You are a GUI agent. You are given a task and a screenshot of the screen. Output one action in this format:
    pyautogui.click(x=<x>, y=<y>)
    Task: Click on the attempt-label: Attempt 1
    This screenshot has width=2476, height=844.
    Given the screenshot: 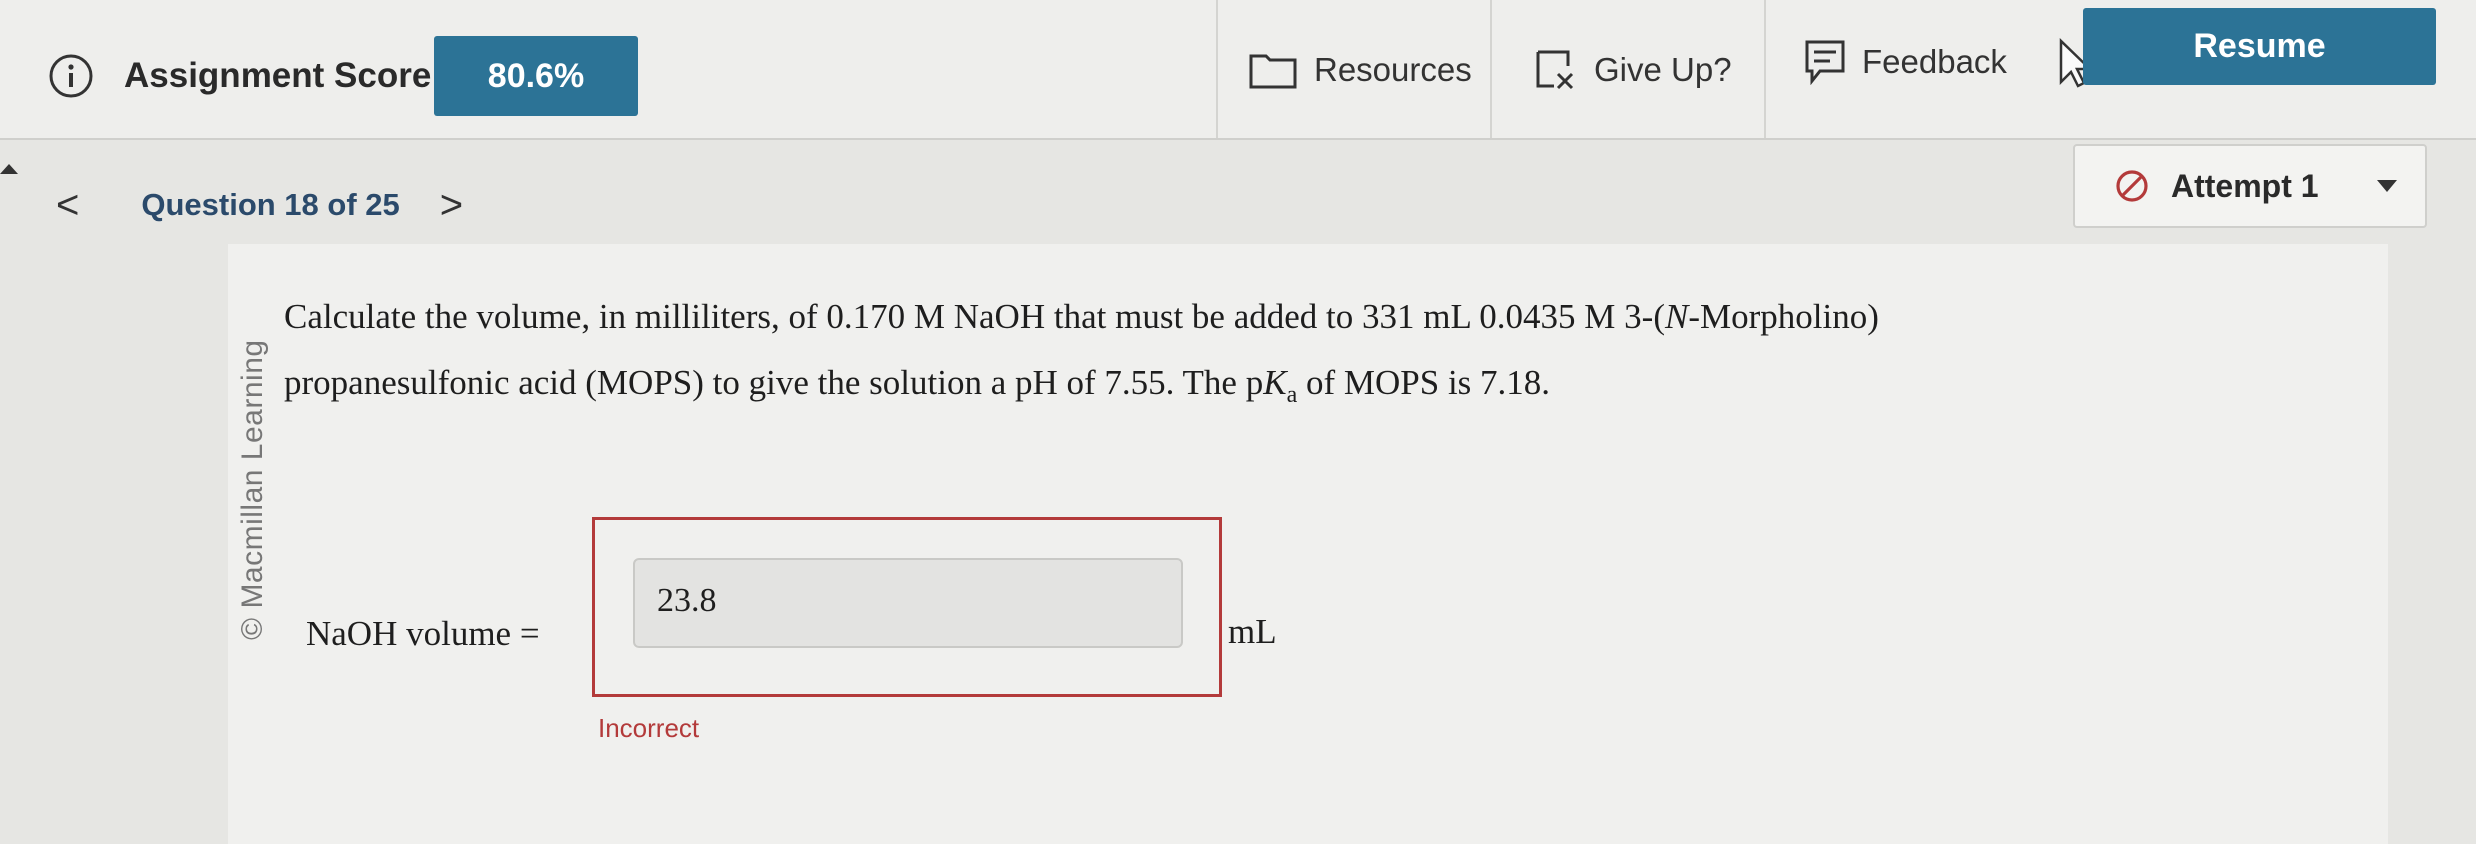 What is the action you would take?
    pyautogui.click(x=2245, y=185)
    